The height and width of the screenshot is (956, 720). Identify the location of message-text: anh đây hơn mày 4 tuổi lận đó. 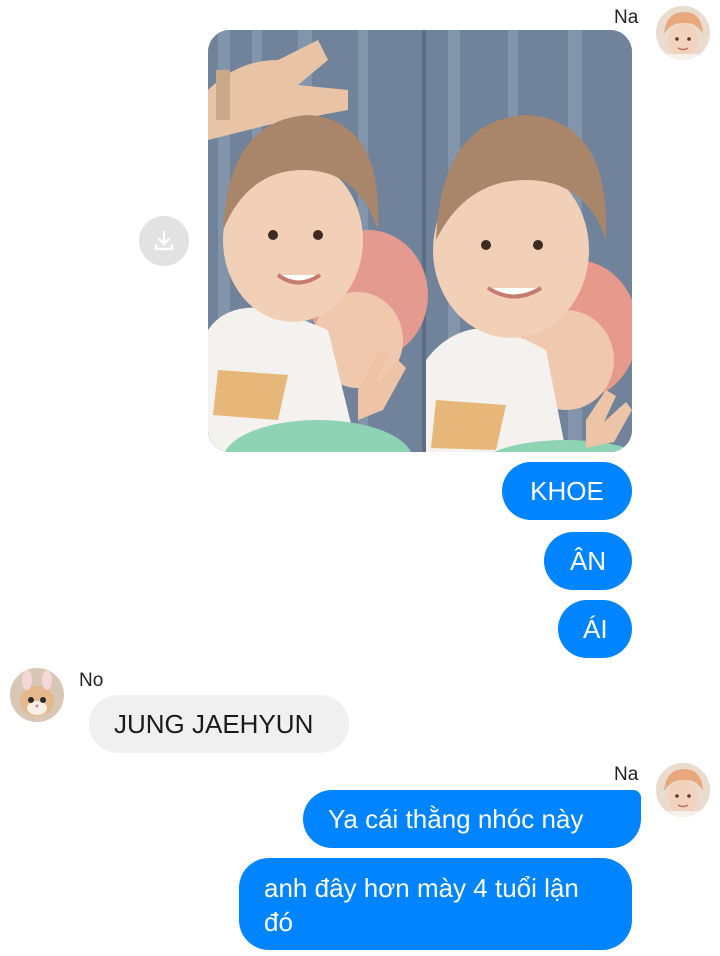
(421, 905).